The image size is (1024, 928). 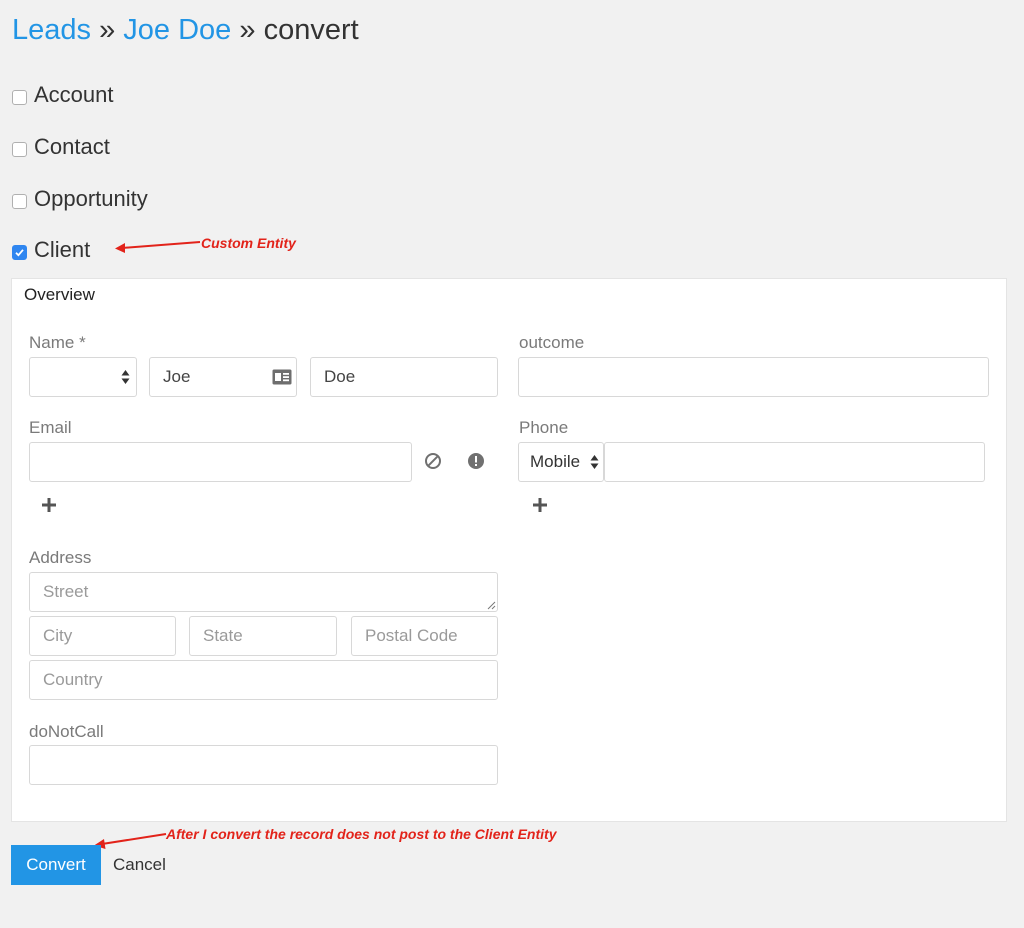 I want to click on opt-out-button, so click(x=433, y=461).